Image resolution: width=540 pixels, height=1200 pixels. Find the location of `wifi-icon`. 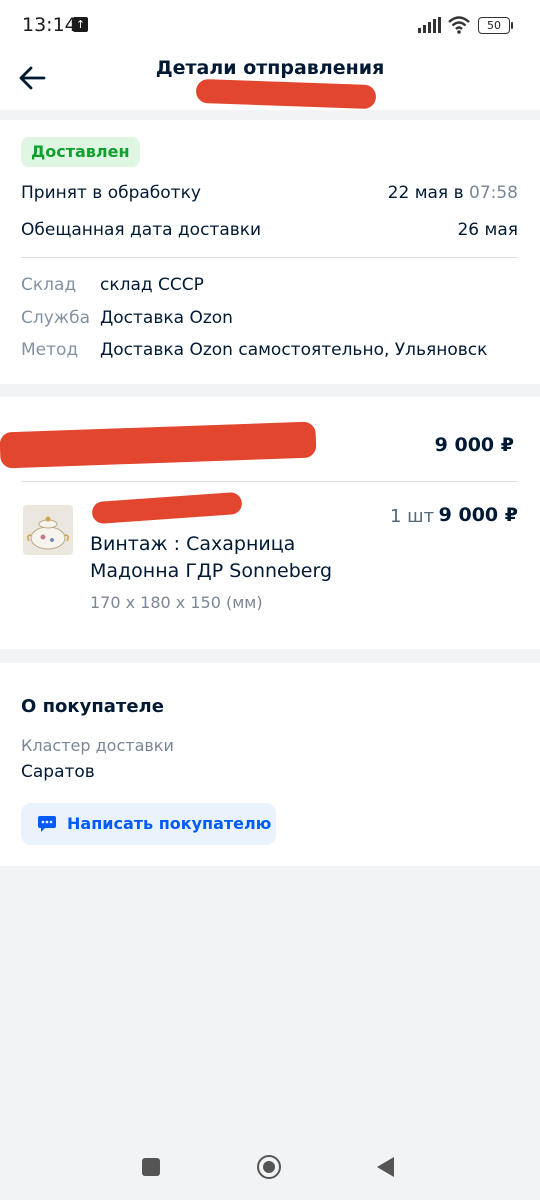

wifi-icon is located at coordinates (459, 25).